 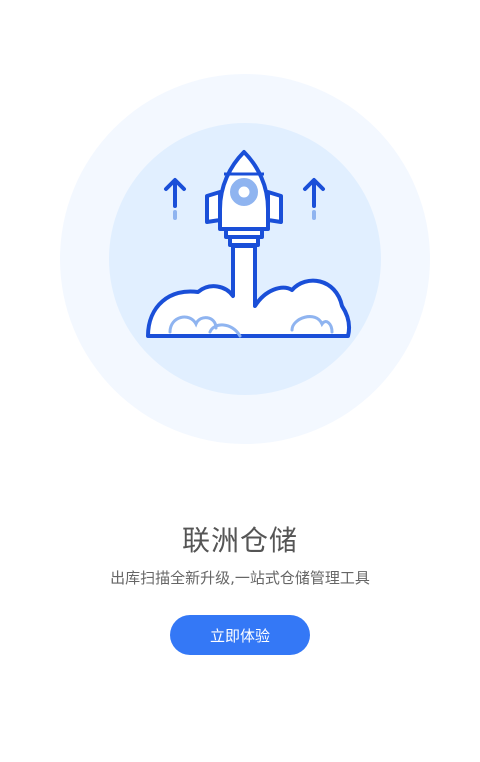 What do you see at coordinates (240, 578) in the screenshot?
I see `page-subtitle: 出库扫描全新升级,一站式仓储管理工具` at bounding box center [240, 578].